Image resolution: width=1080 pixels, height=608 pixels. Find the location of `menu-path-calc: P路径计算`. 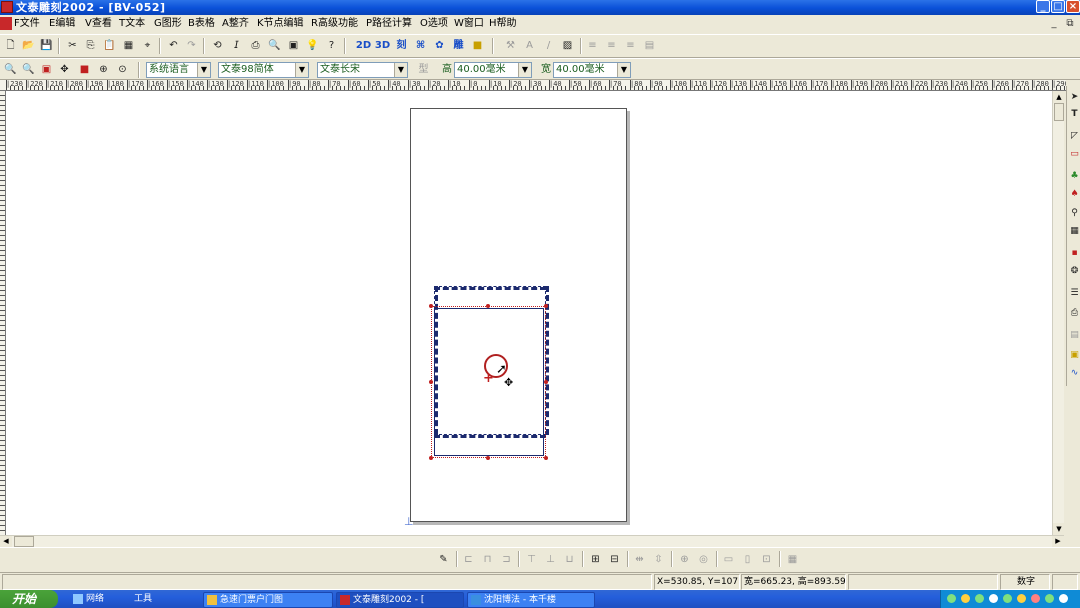

menu-path-calc: P路径计算 is located at coordinates (389, 24).